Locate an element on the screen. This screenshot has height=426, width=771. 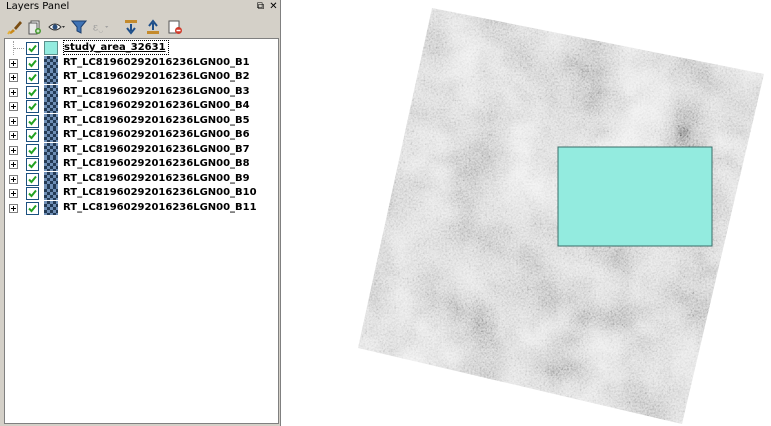
expand-all-icon is located at coordinates (131, 27).